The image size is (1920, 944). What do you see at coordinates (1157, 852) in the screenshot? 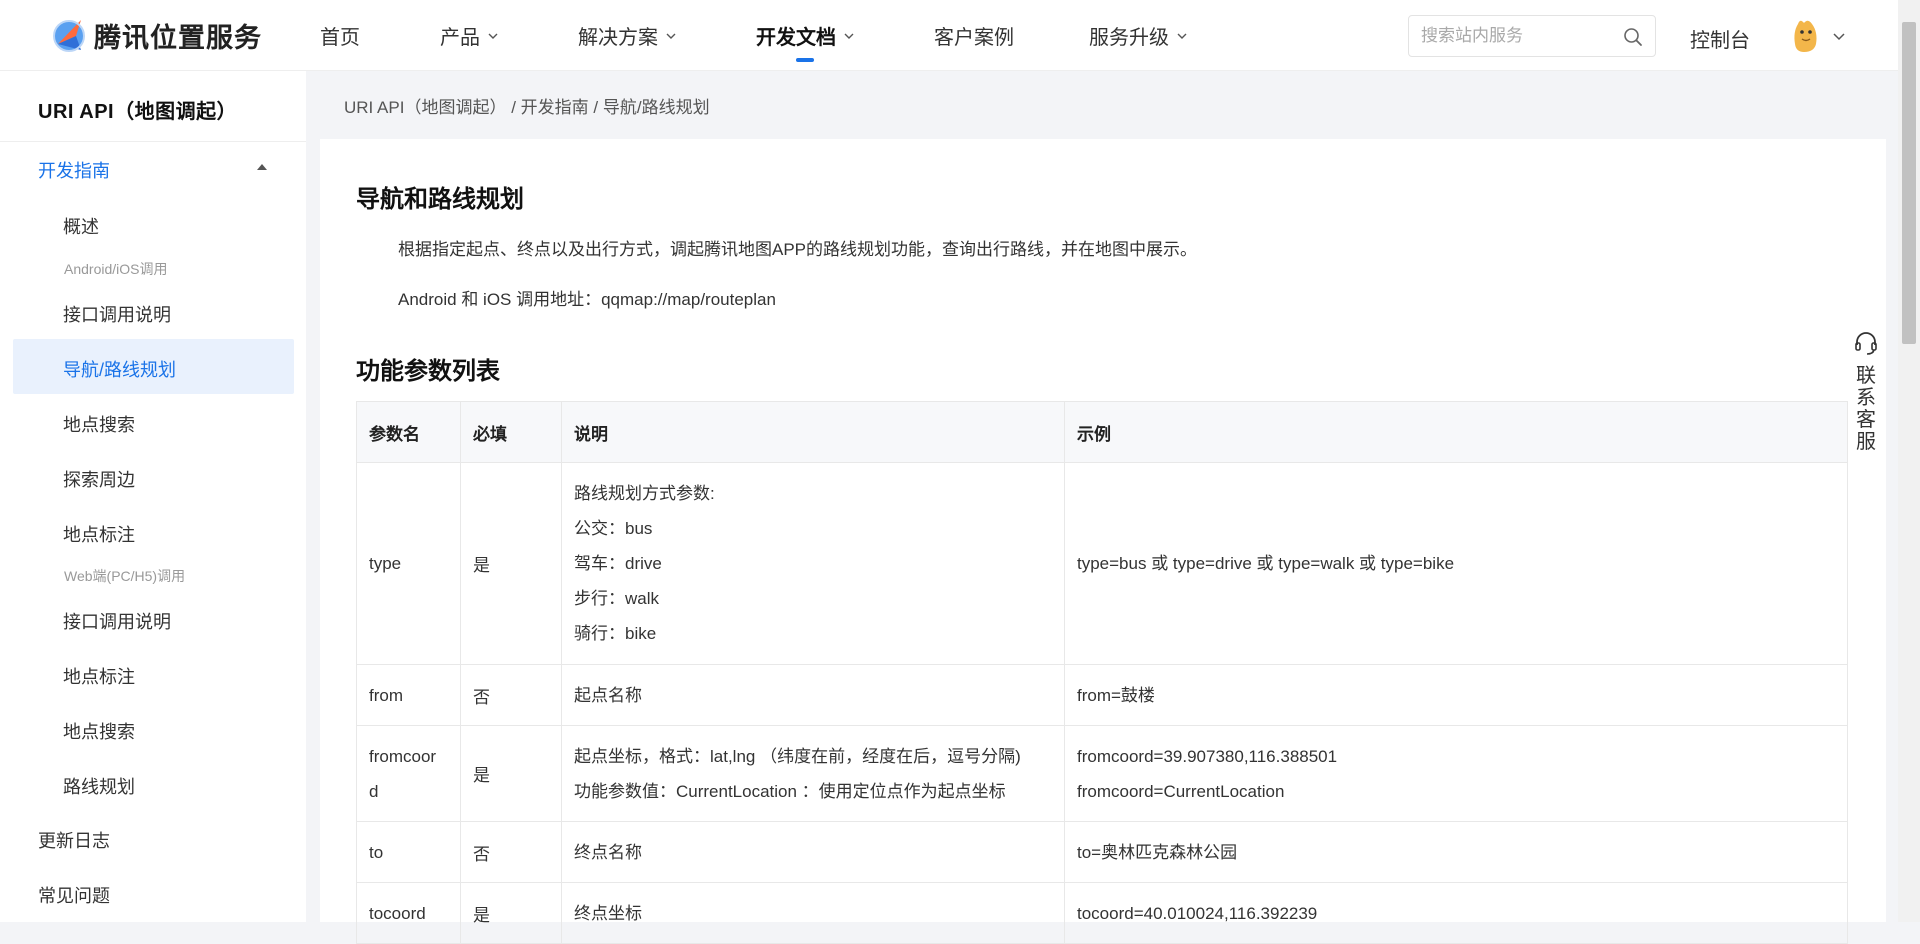
I see `cell-text: to=奥林匹克森林公园` at bounding box center [1157, 852].